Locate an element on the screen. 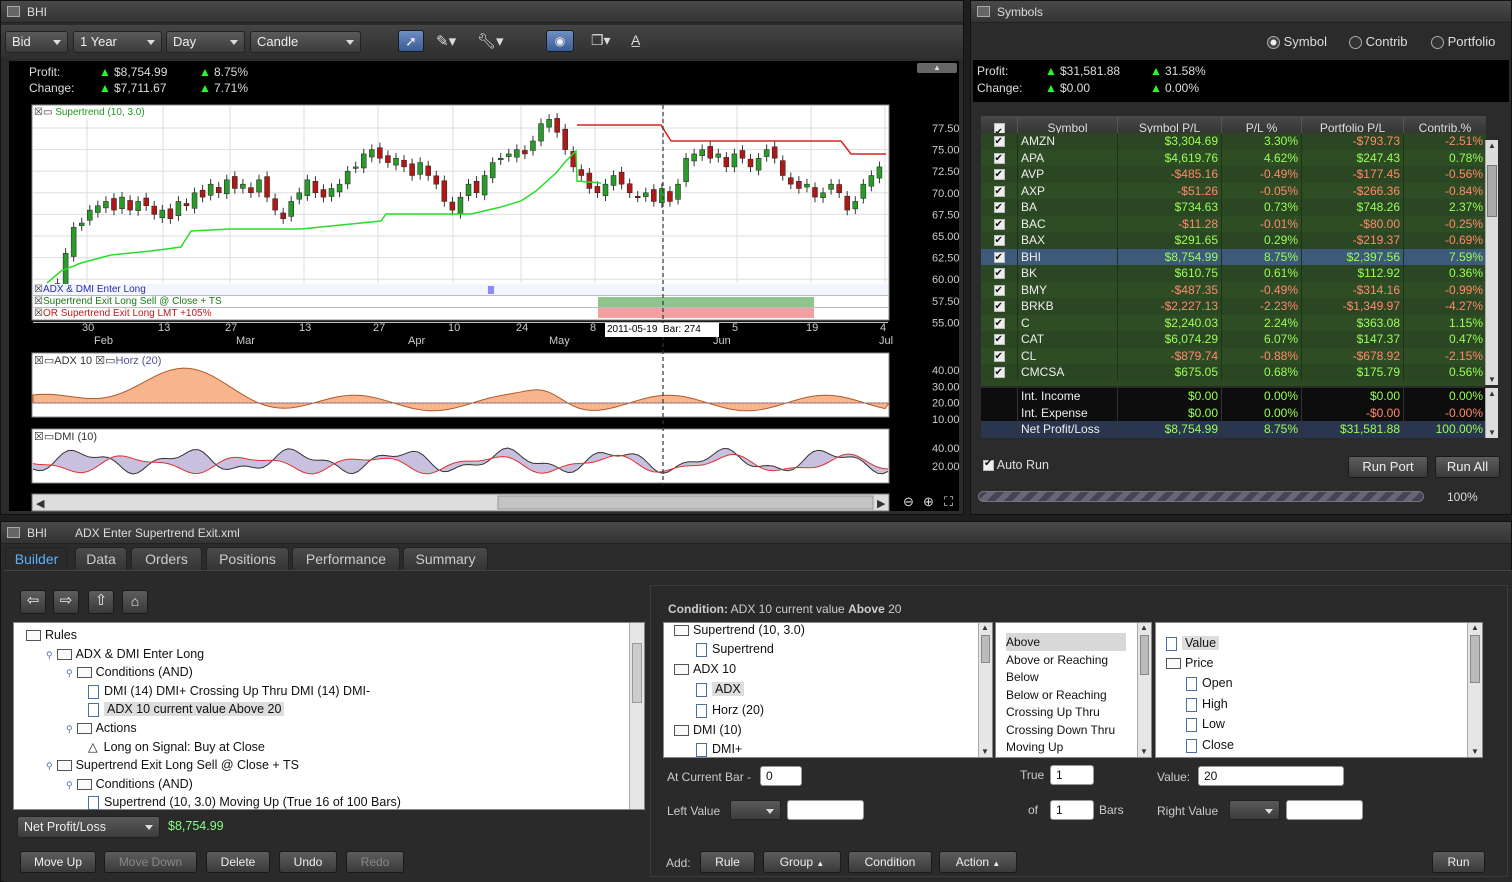 This screenshot has width=1512, height=882. radio-contrib: Contrib is located at coordinates (1378, 42).